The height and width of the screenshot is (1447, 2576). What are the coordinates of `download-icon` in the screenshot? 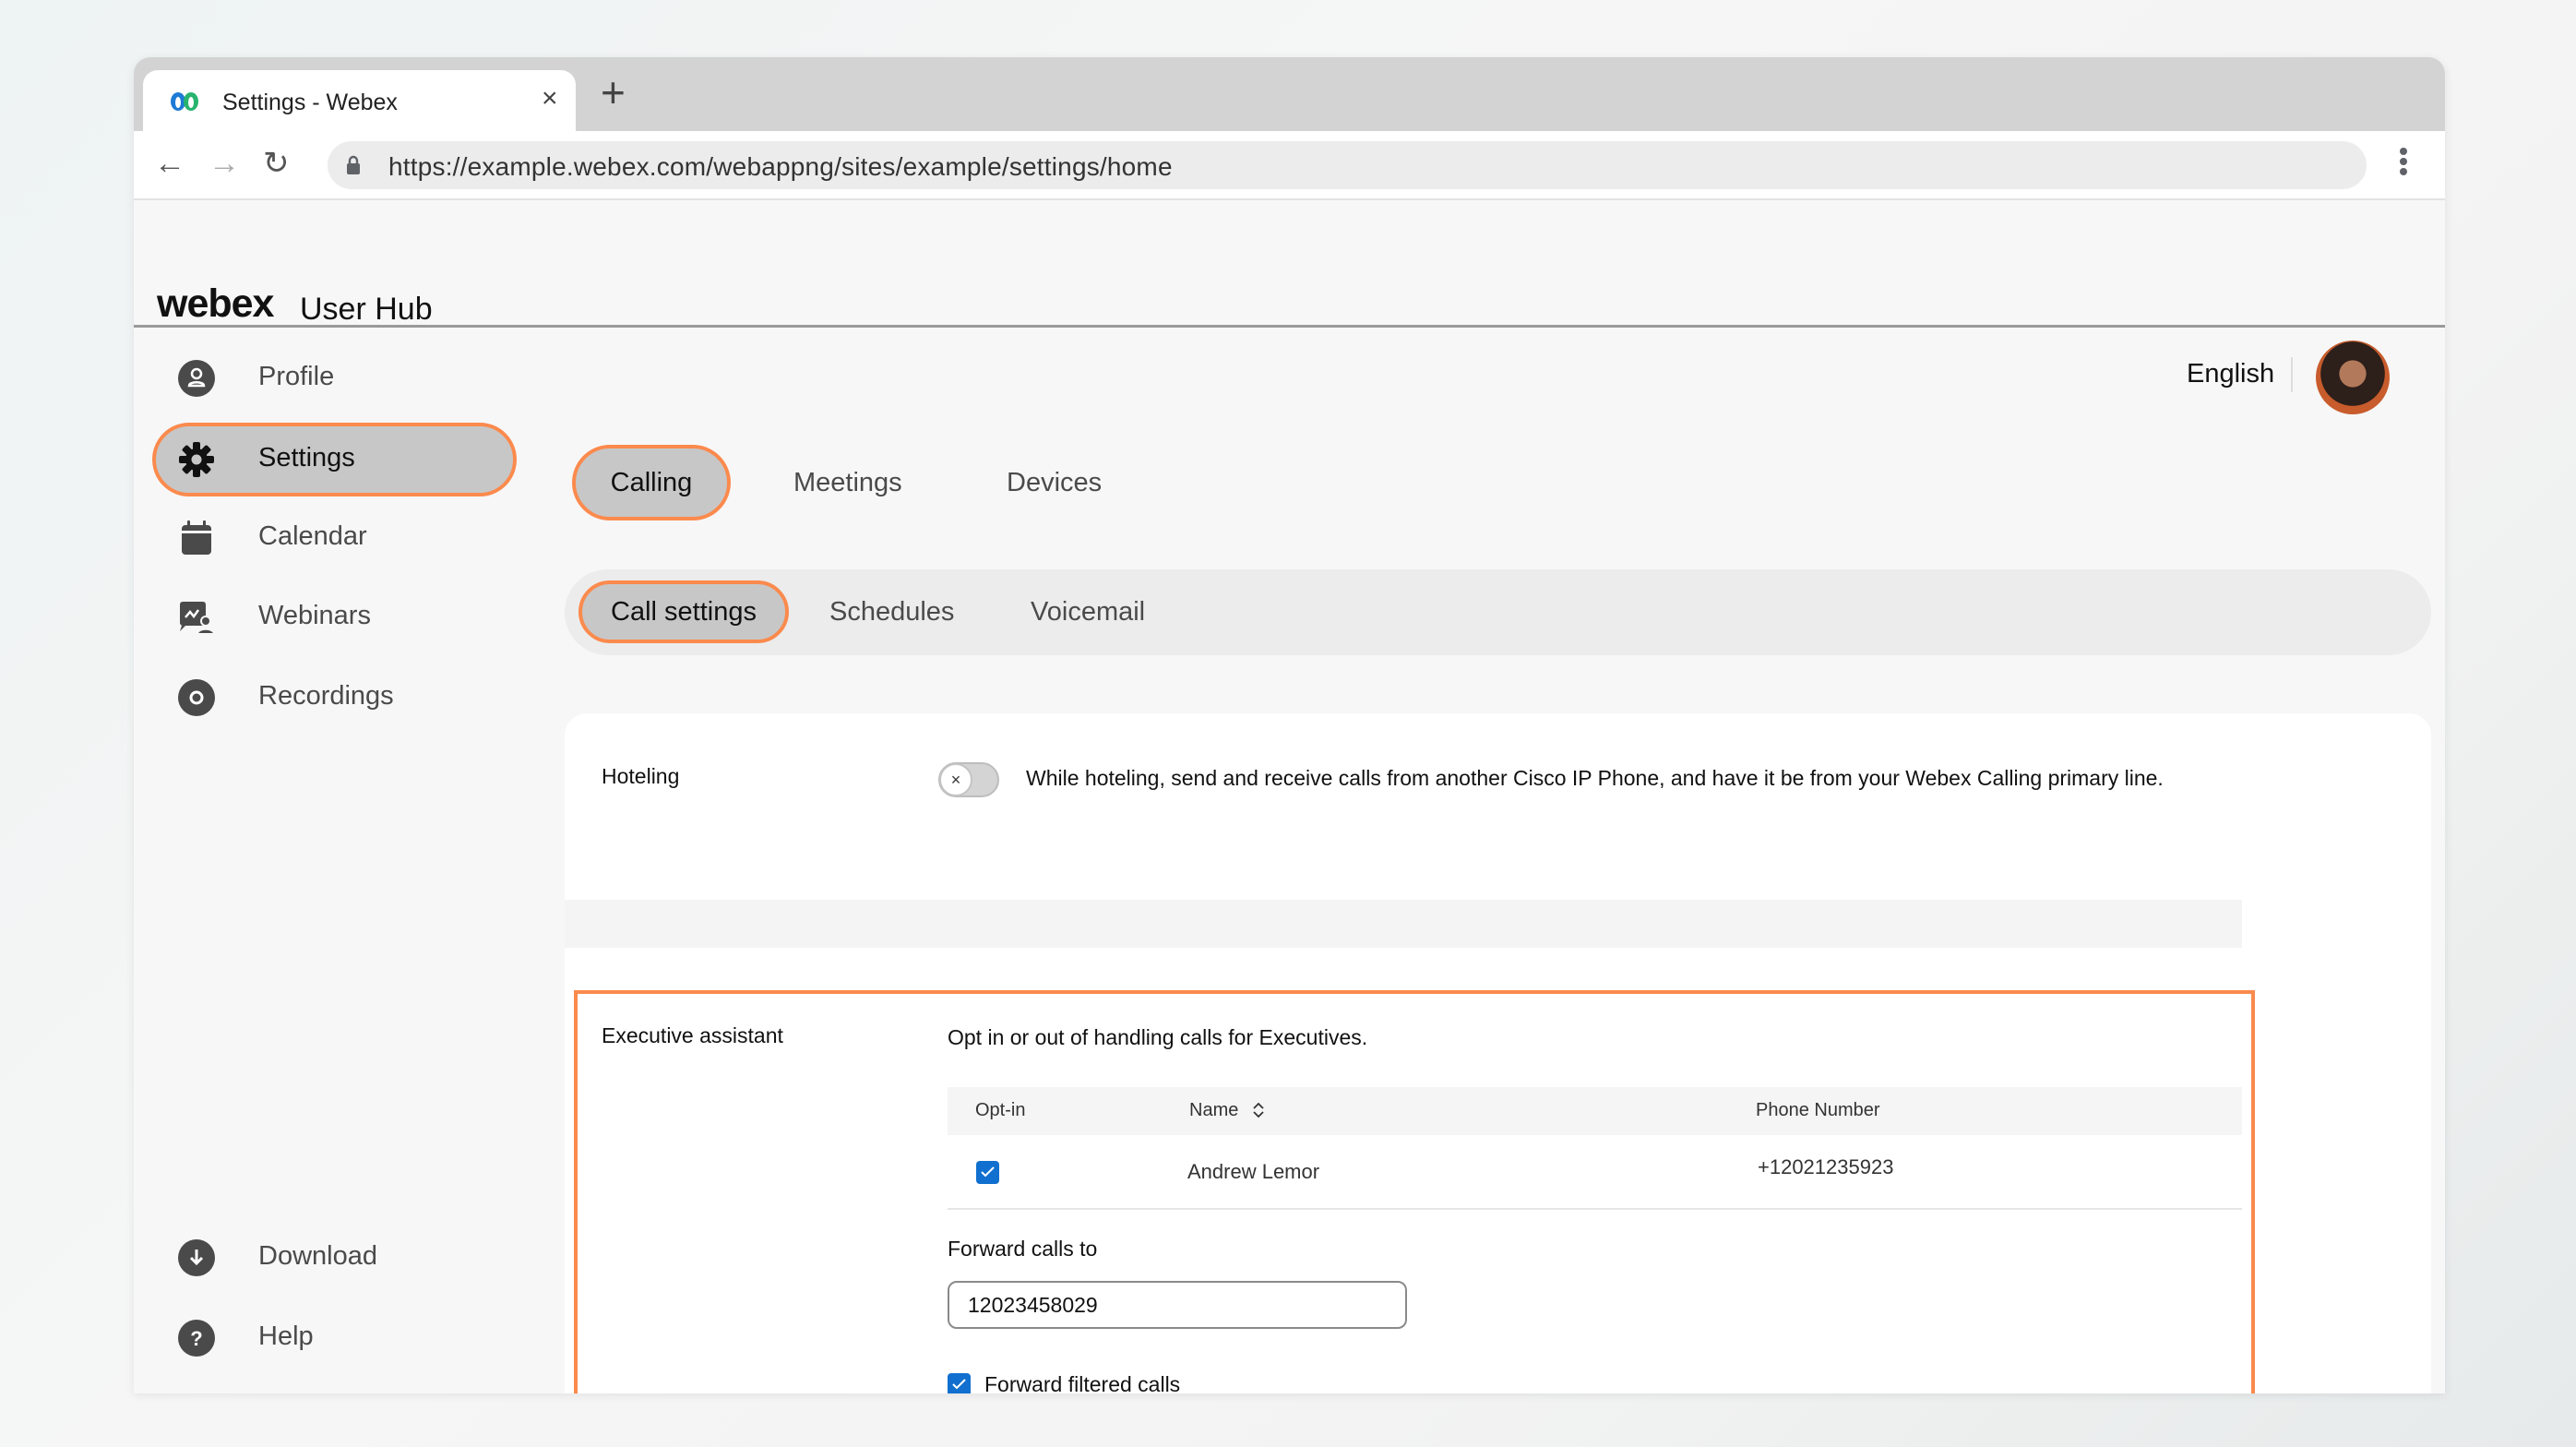 It's located at (197, 1257).